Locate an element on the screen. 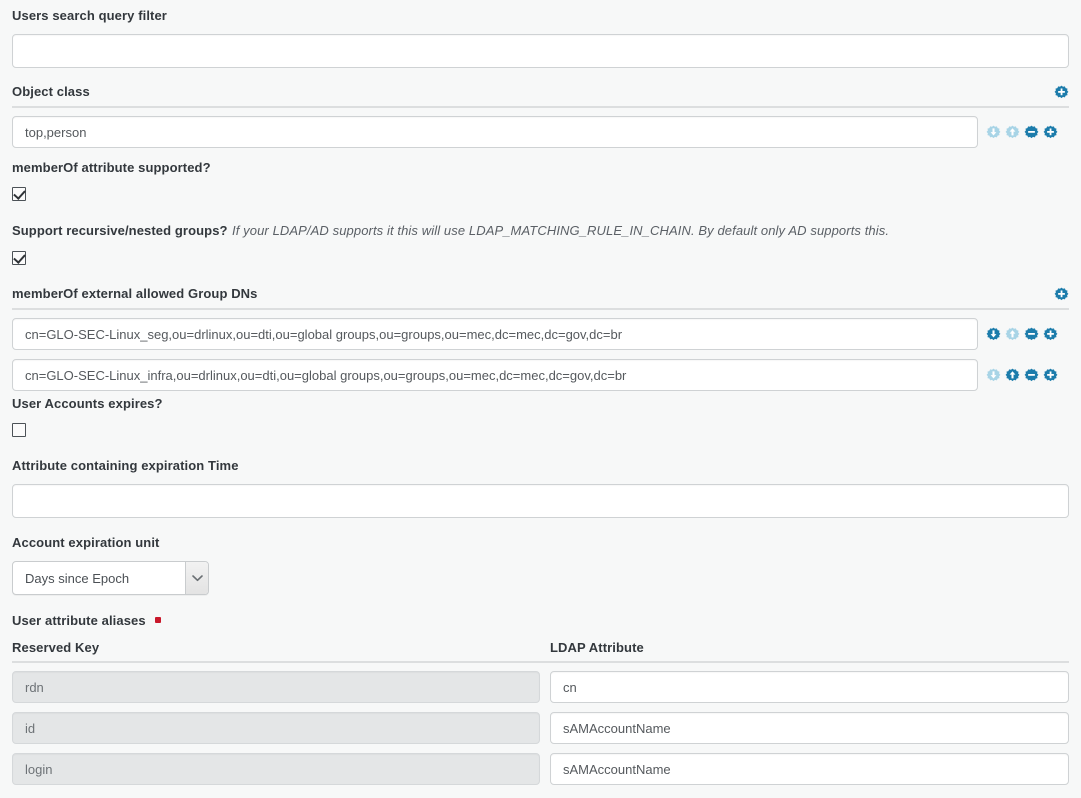 The height and width of the screenshot is (798, 1081). account-expiration-unit-value: Days since Epoch is located at coordinates (77, 578).